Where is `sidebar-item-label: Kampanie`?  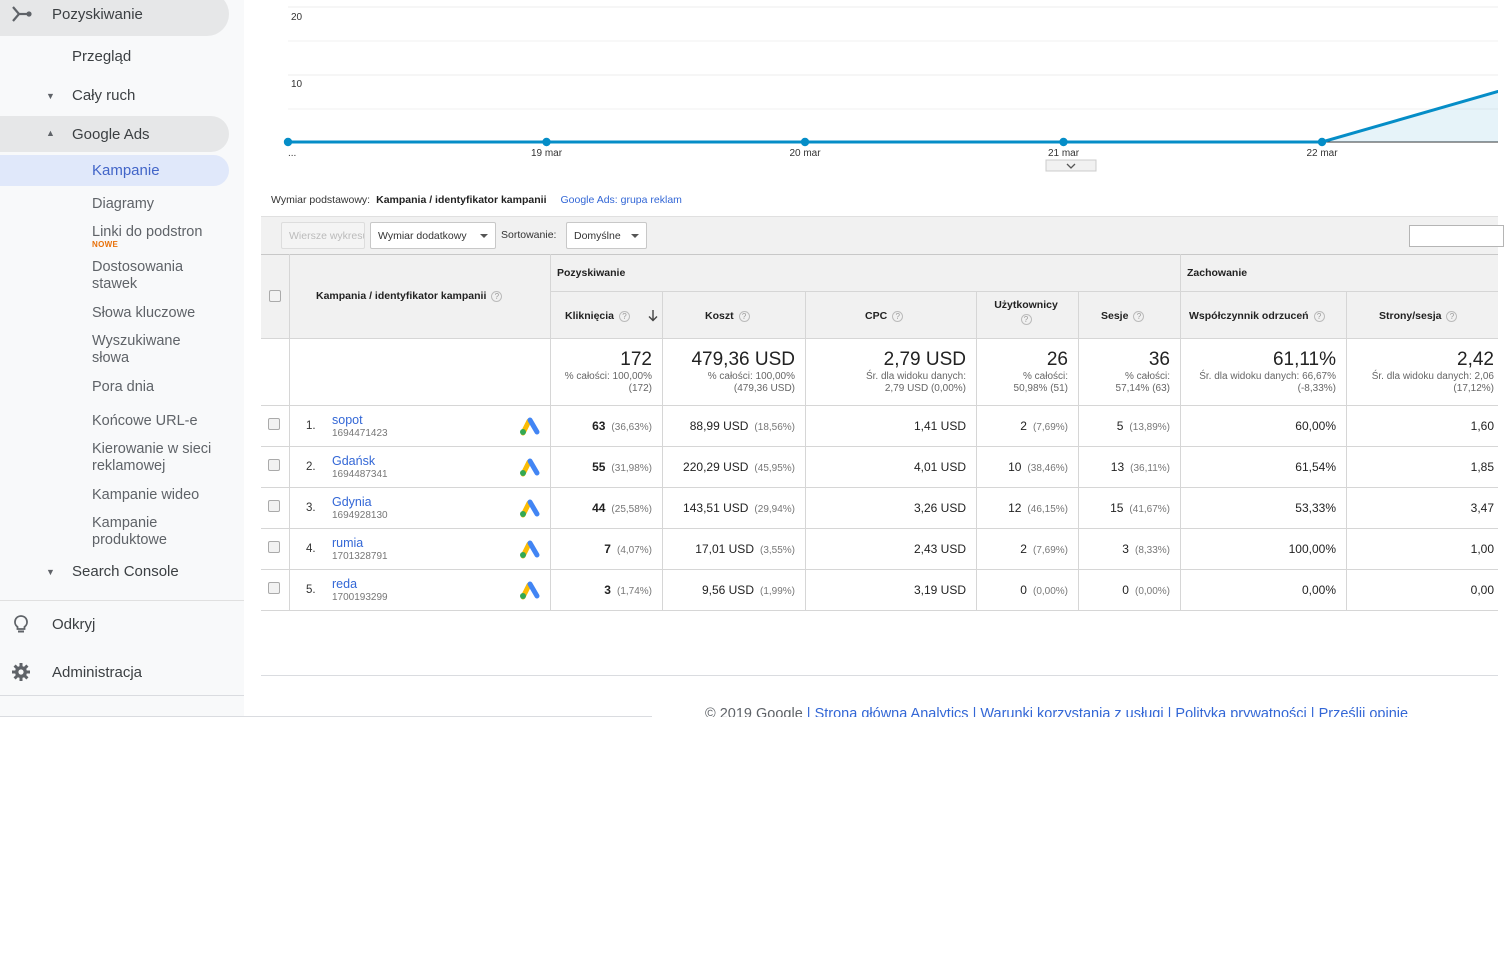 sidebar-item-label: Kampanie is located at coordinates (126, 170).